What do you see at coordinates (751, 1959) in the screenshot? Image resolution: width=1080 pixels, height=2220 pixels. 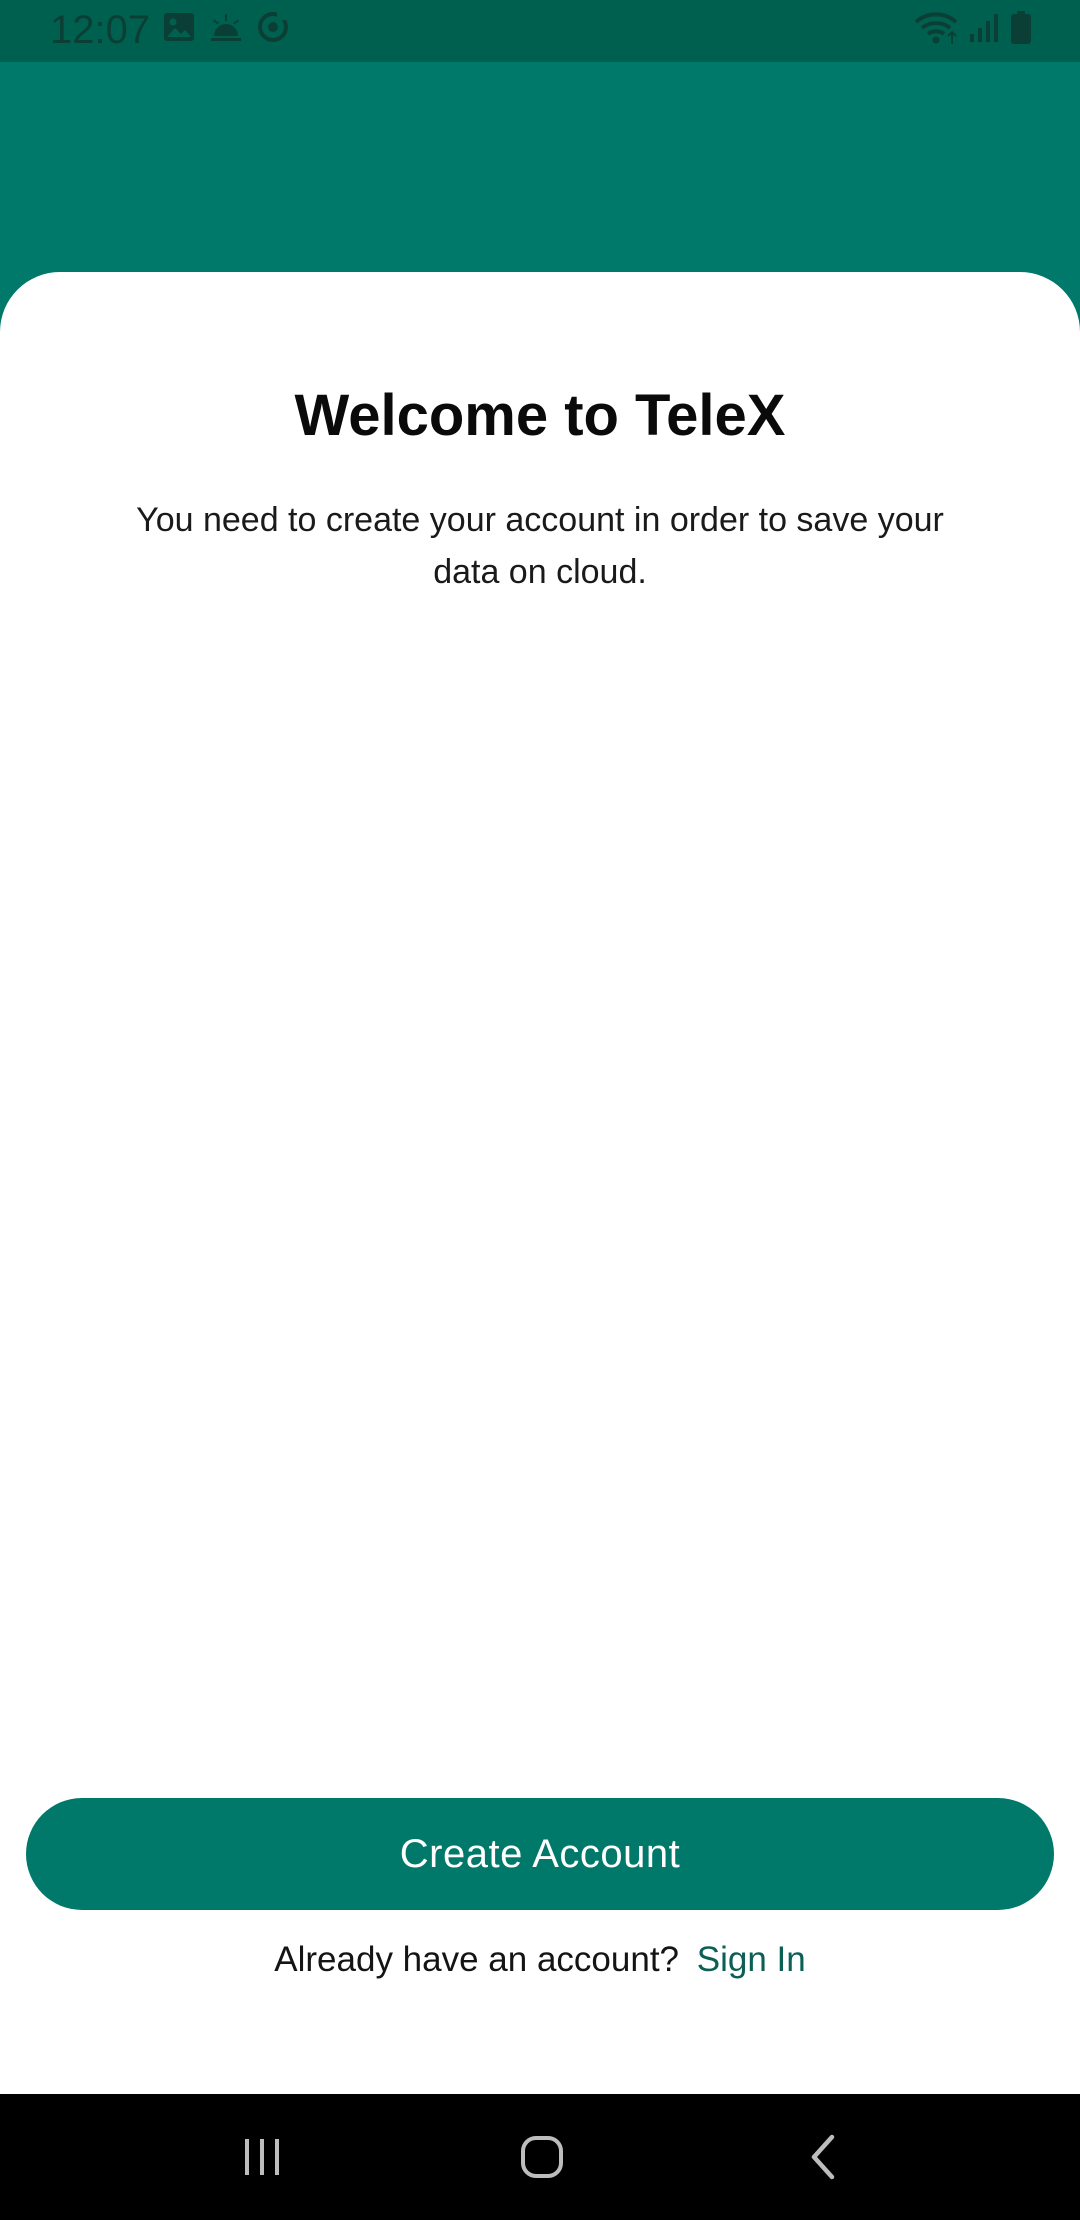 I see `sign-in-link: Sign In` at bounding box center [751, 1959].